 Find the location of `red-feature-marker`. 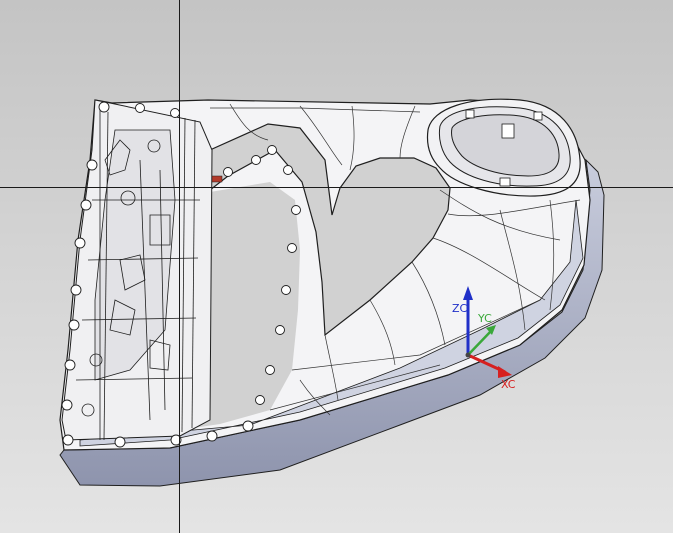

red-feature-marker is located at coordinates (217, 179).